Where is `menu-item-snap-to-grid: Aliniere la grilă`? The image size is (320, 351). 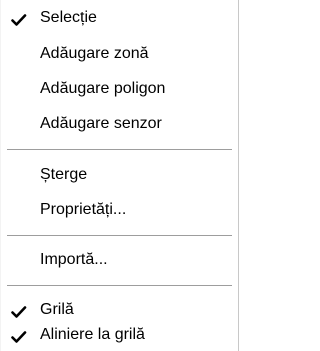
menu-item-snap-to-grid: Aliniere la grilă is located at coordinates (119, 336).